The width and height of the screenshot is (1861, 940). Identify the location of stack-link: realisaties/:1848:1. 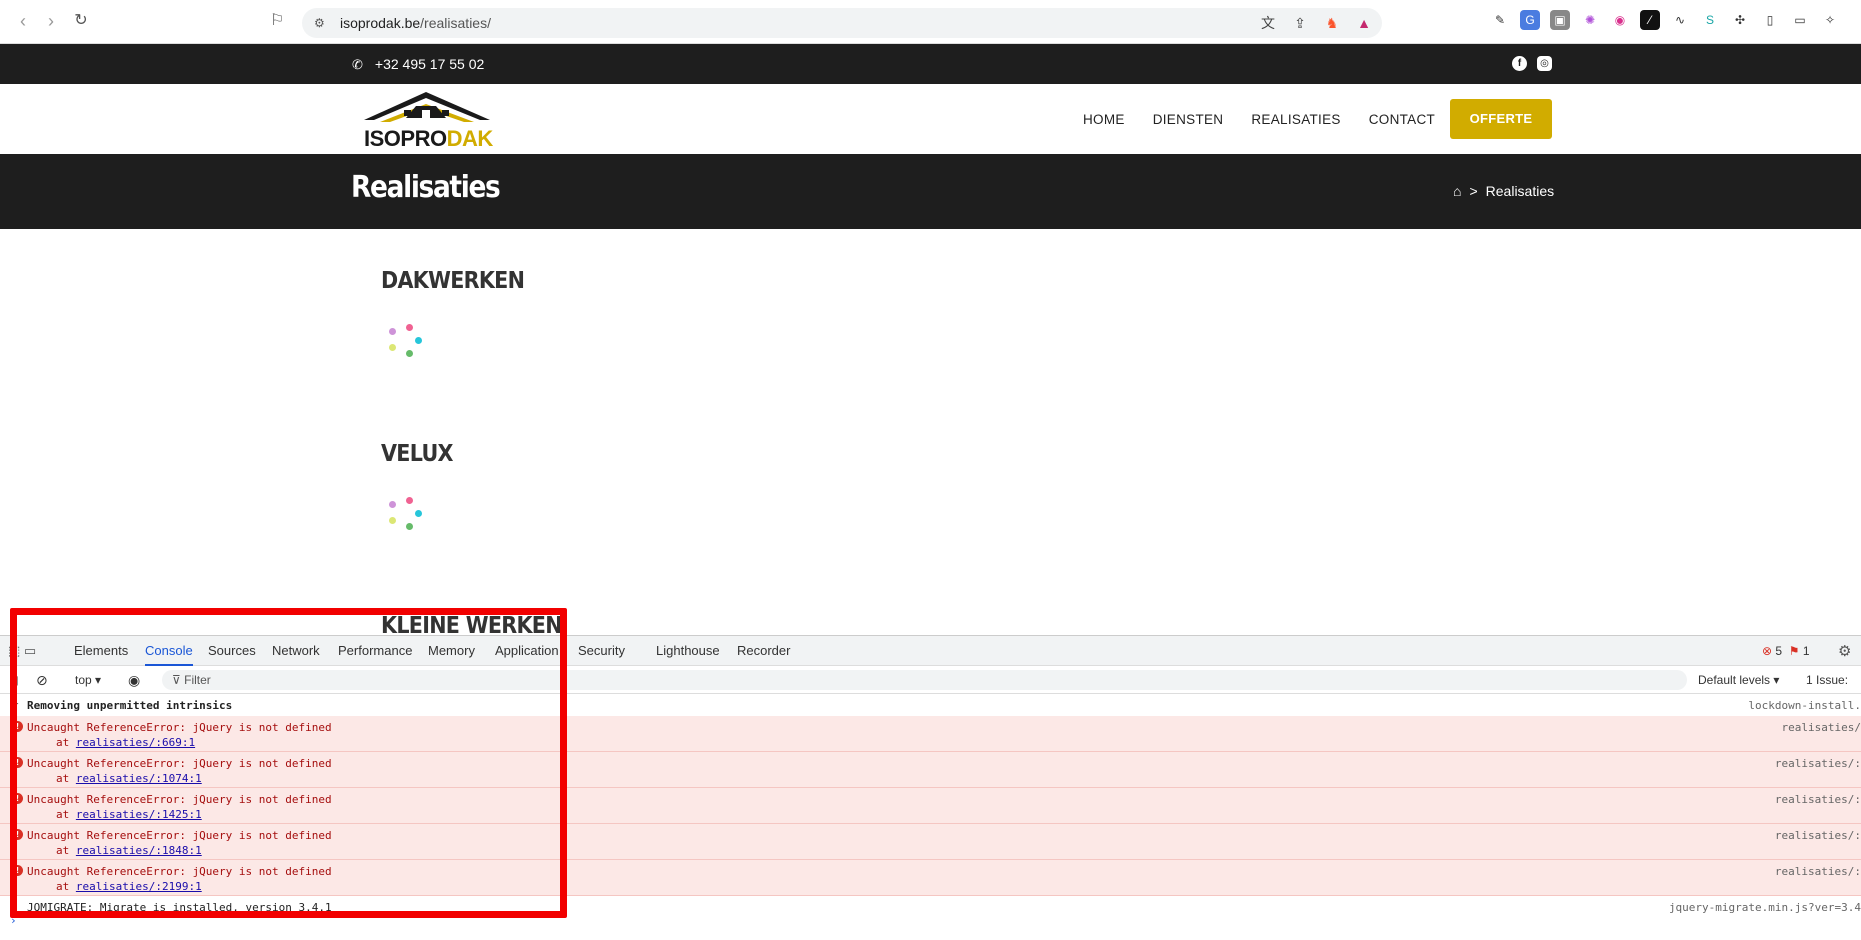
(139, 850).